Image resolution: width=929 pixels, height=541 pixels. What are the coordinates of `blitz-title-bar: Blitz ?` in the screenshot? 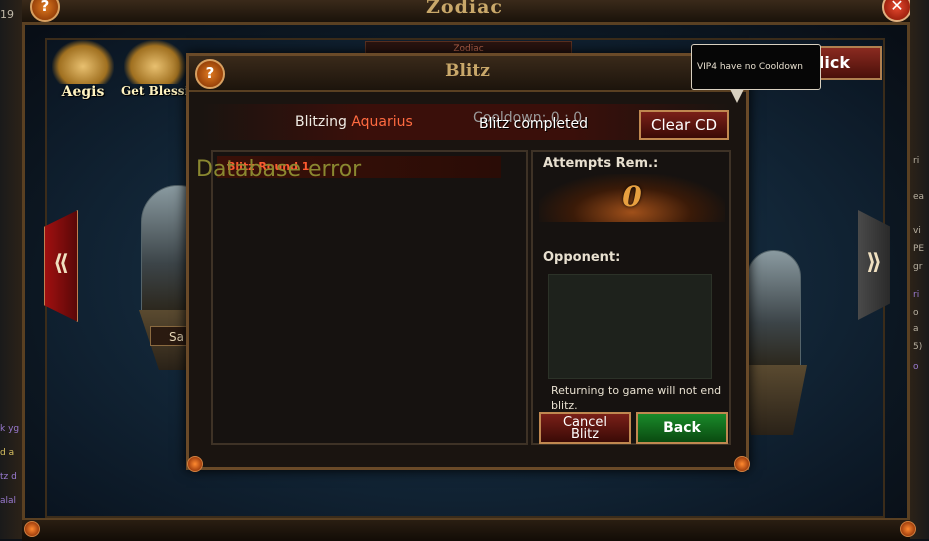 It's located at (467, 74).